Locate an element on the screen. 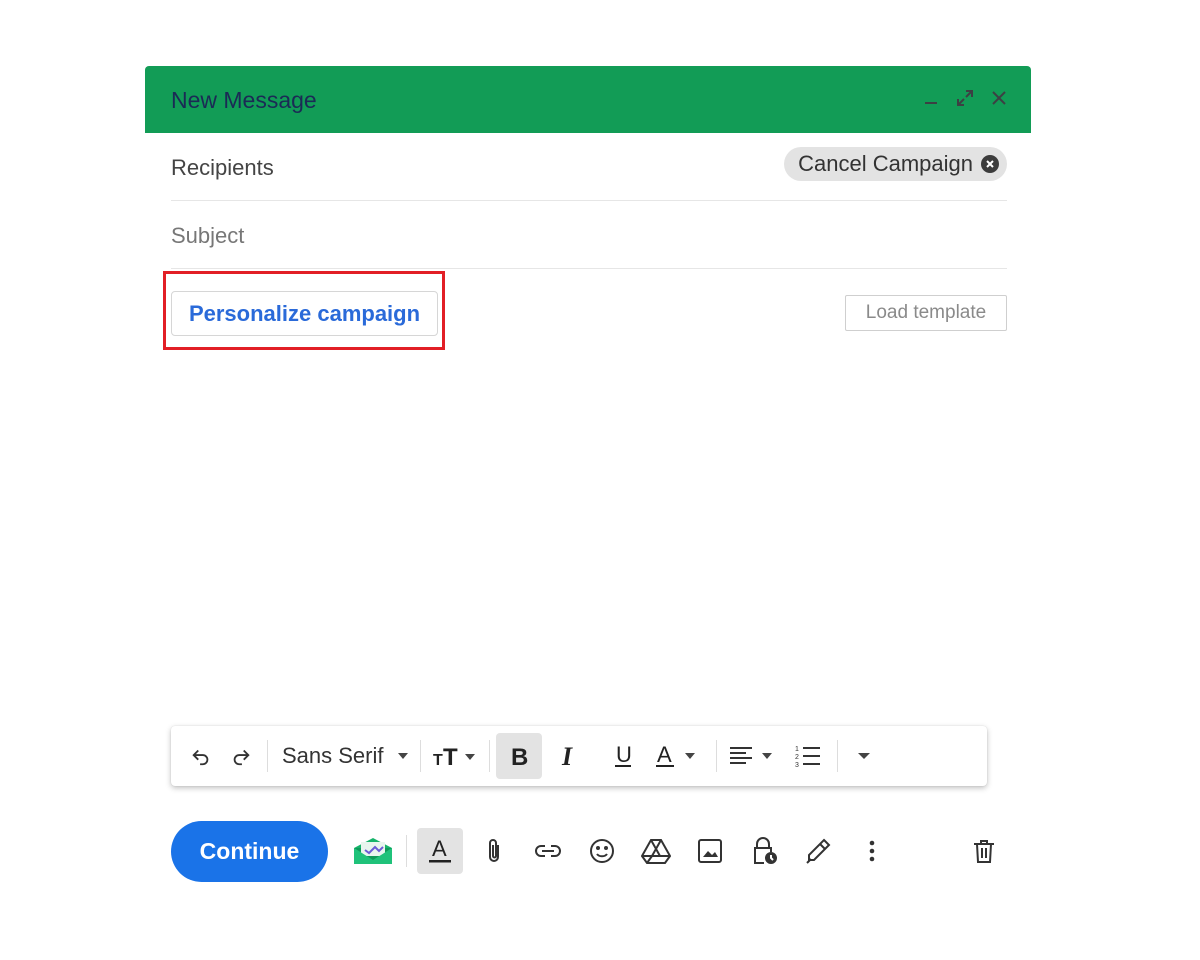 The width and height of the screenshot is (1200, 960). subject-field: Subject is located at coordinates (589, 234).